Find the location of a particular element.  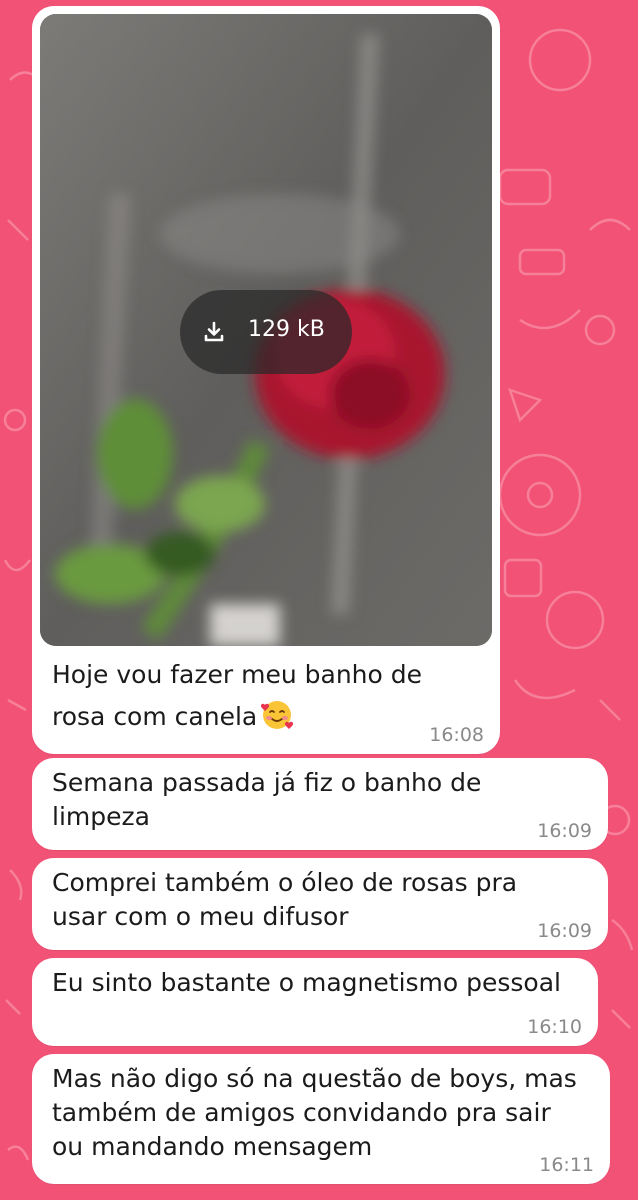

message-text: Semana passada já fiz o banho de limpeza is located at coordinates (267, 799).